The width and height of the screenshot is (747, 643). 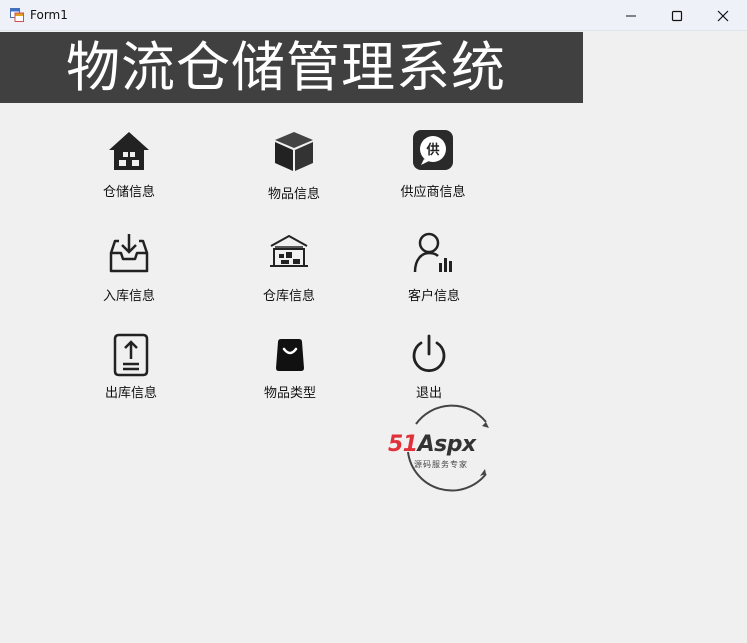 I want to click on menu-outbound-info: 出库信息, so click(x=131, y=370).